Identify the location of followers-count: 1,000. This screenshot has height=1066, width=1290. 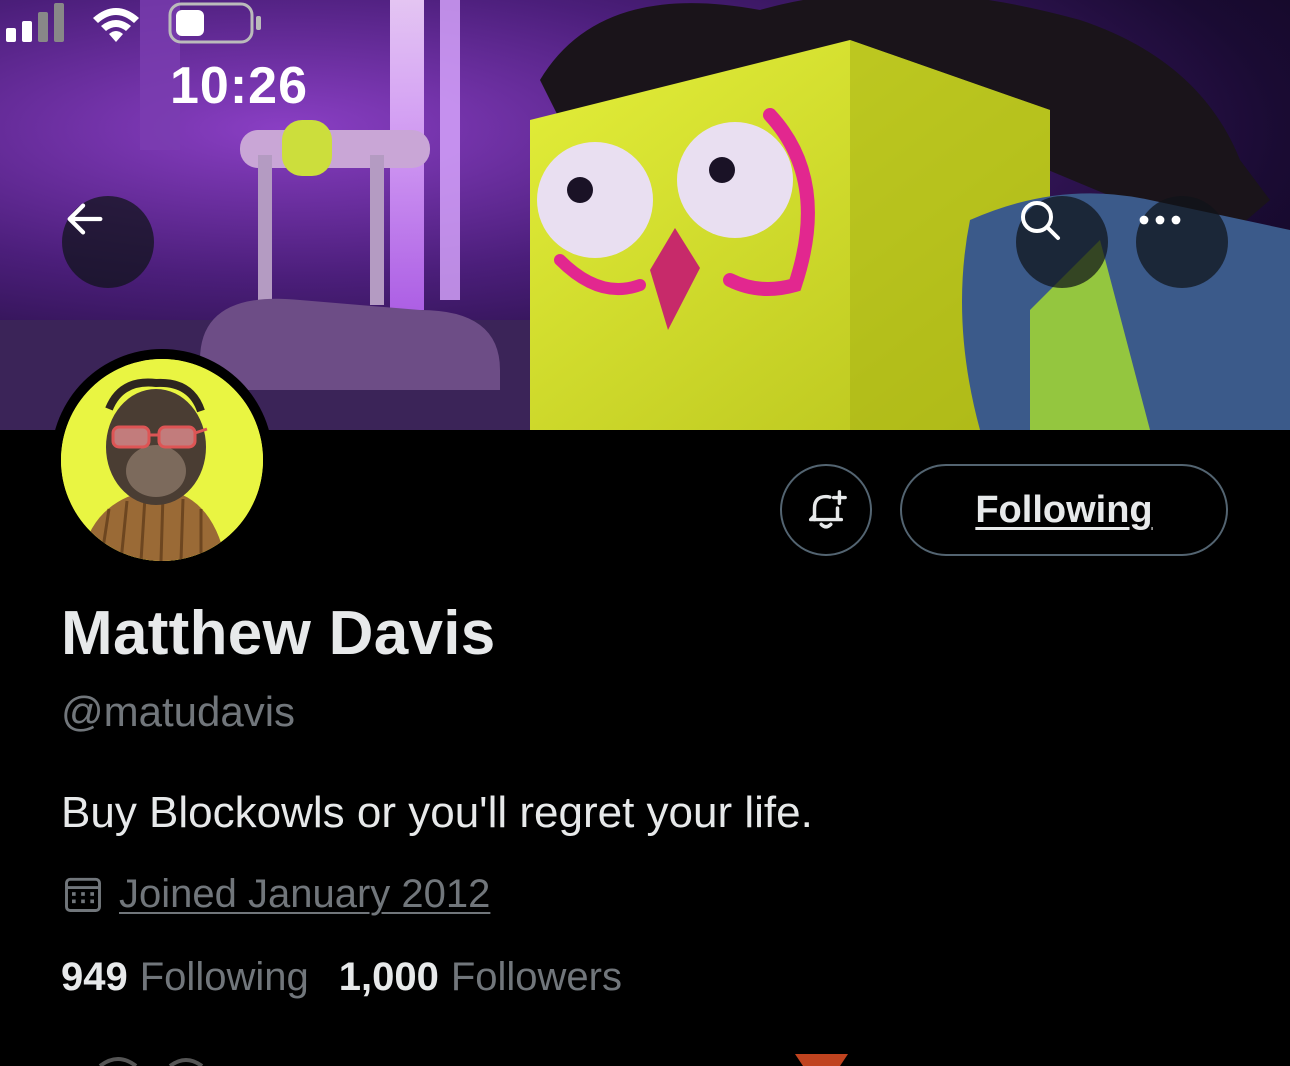
(388, 977).